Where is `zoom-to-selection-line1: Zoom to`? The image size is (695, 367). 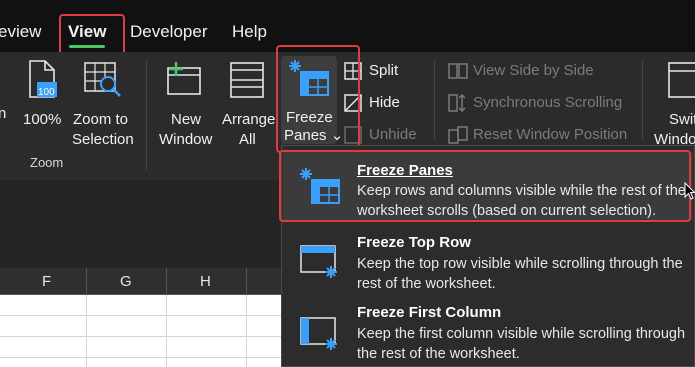
zoom-to-selection-line1: Zoom to is located at coordinates (101, 119).